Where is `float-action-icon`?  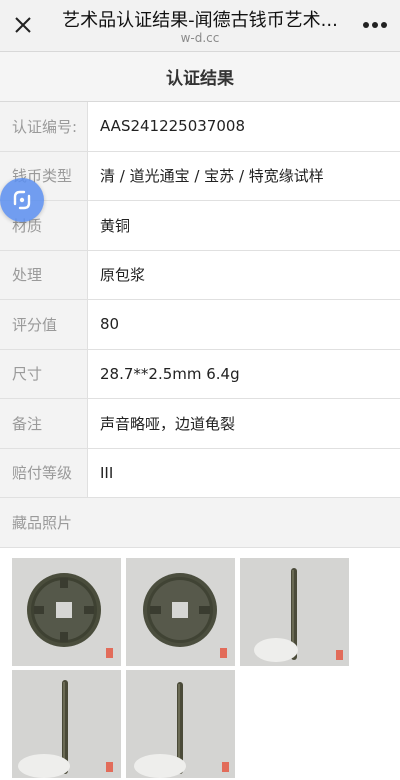
float-action-icon is located at coordinates (22, 200).